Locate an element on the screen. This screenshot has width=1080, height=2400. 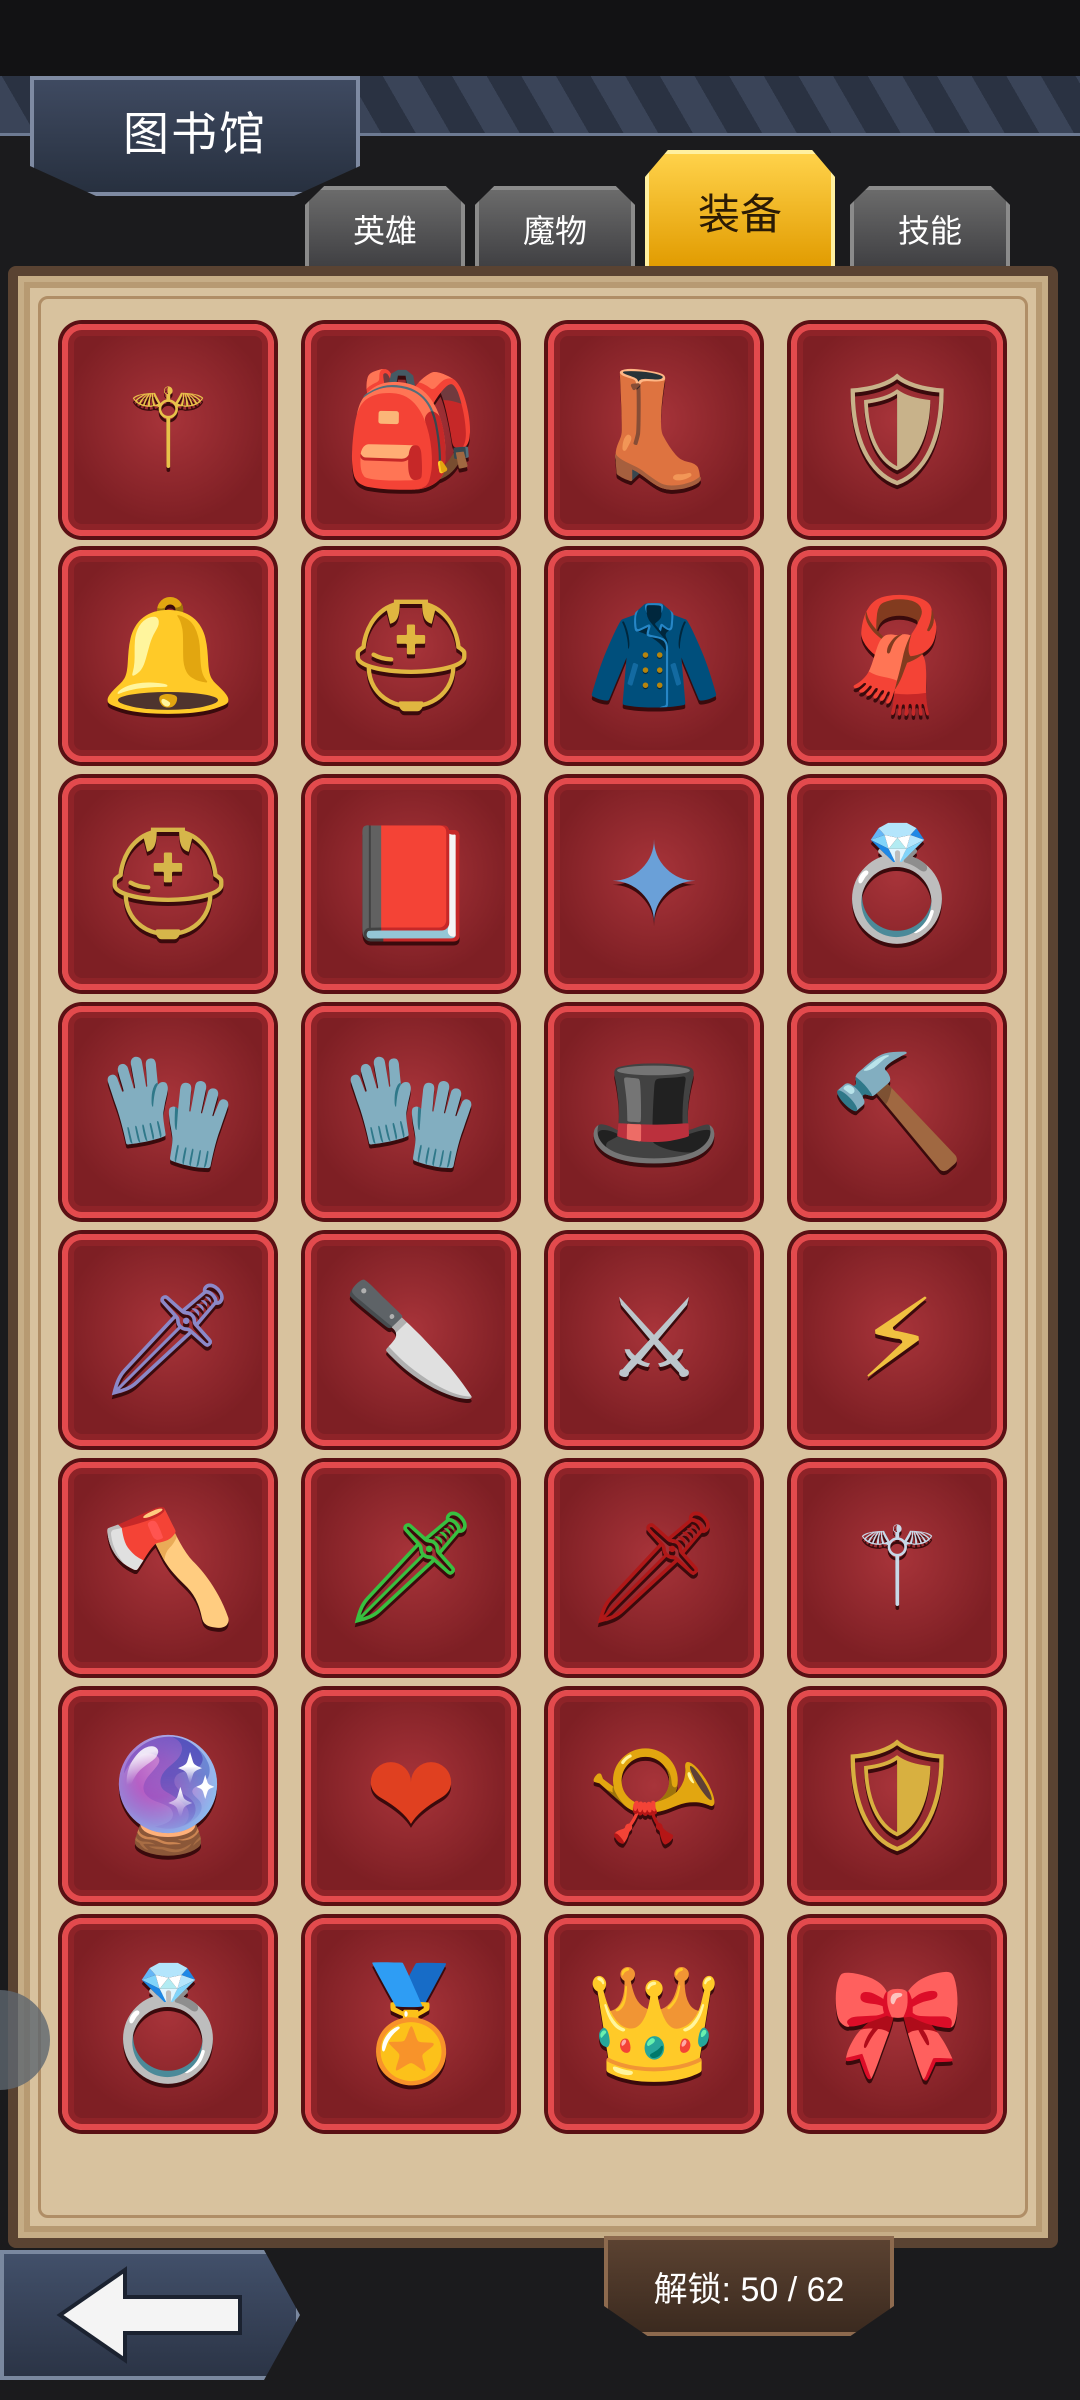
back-arrow-icon is located at coordinates (149, 2315).